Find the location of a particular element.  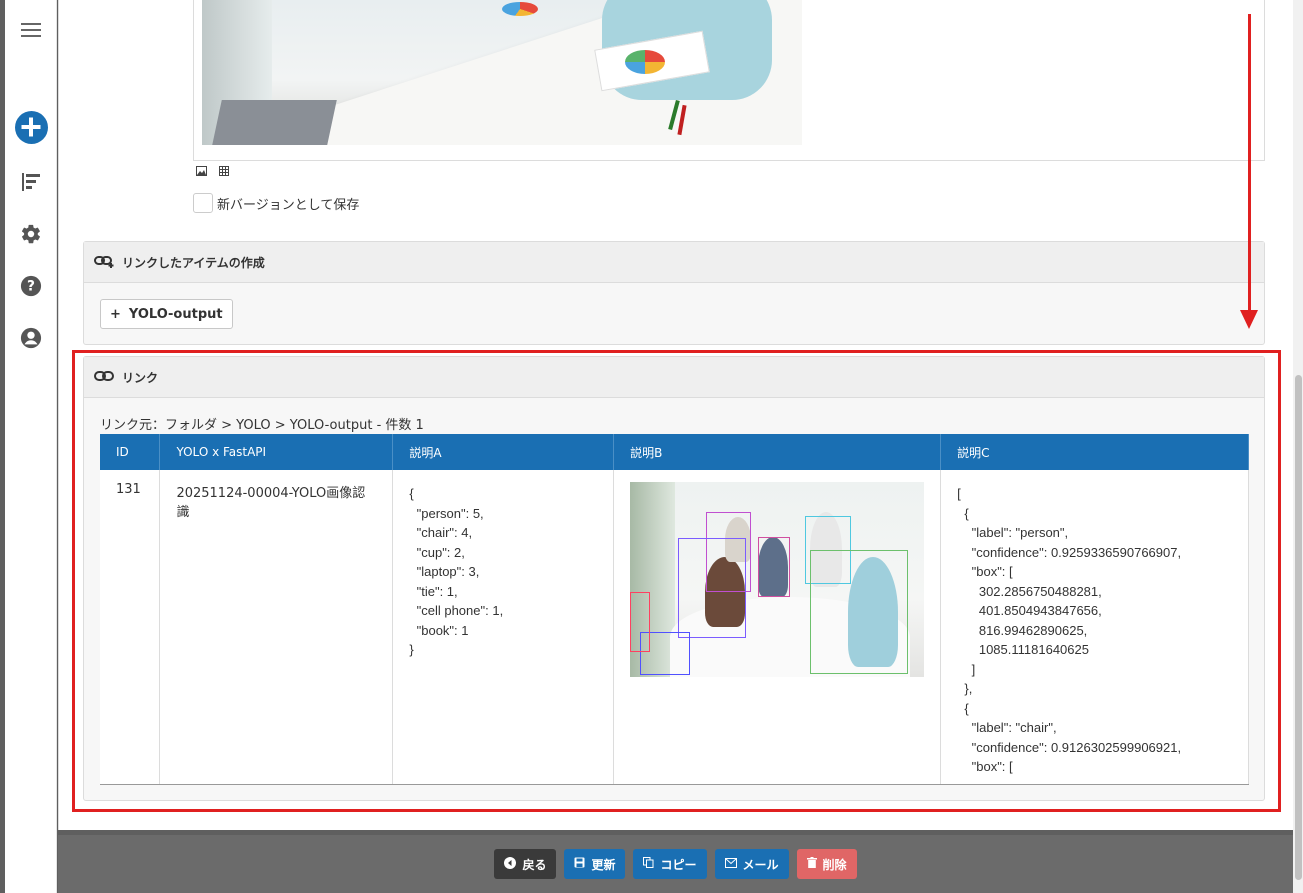

user-icon is located at coordinates (31, 338).